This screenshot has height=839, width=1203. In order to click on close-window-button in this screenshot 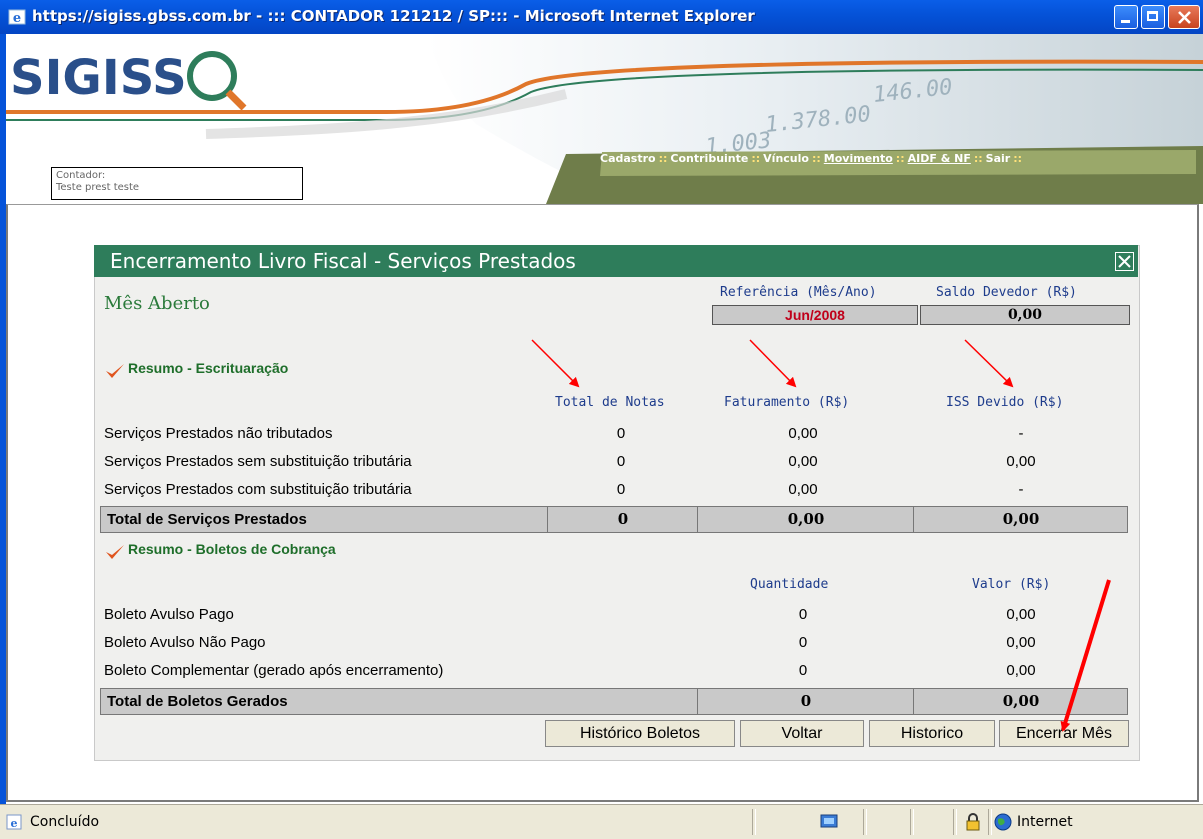, I will do `click(1184, 17)`.